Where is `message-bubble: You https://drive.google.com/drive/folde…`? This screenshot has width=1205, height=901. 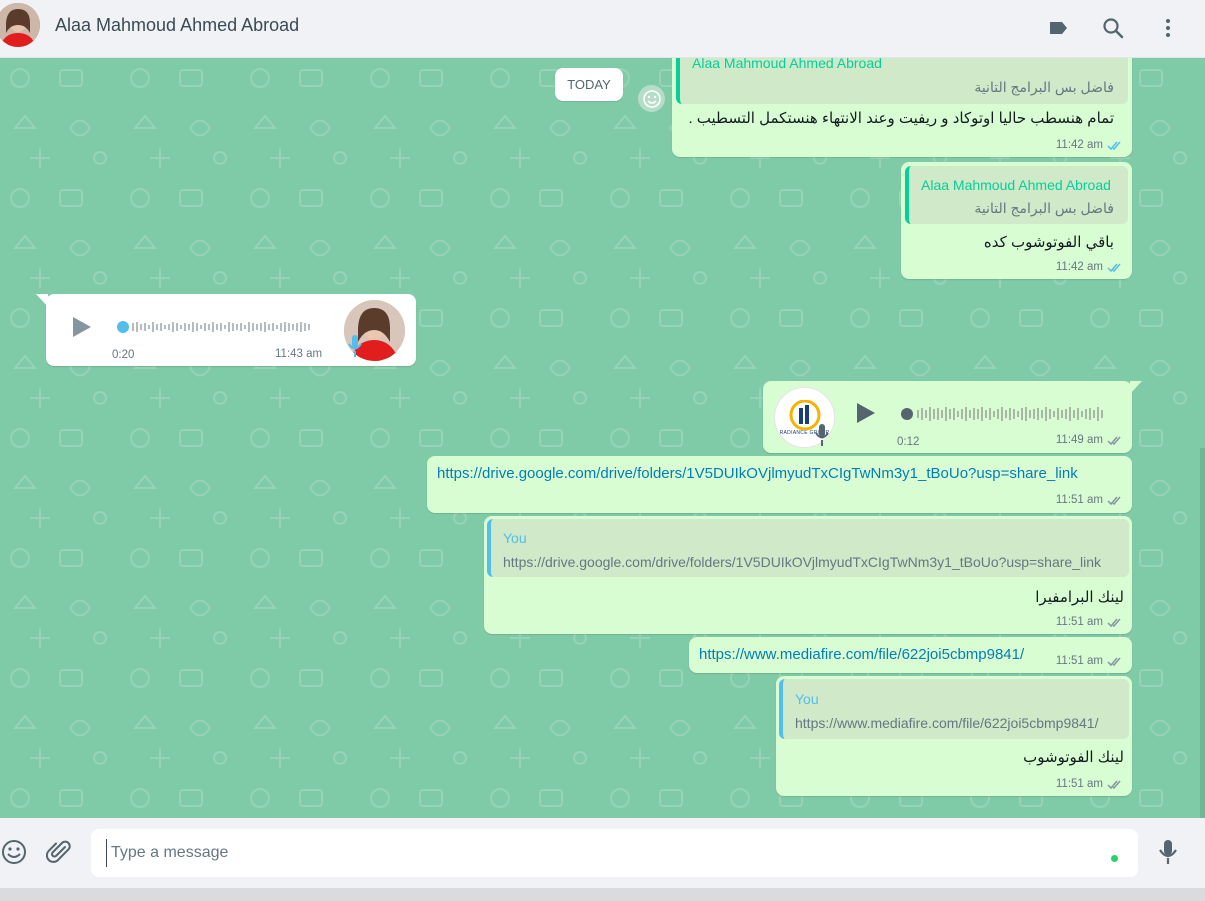
message-bubble: You https://drive.google.com/drive/folde… is located at coordinates (808, 575).